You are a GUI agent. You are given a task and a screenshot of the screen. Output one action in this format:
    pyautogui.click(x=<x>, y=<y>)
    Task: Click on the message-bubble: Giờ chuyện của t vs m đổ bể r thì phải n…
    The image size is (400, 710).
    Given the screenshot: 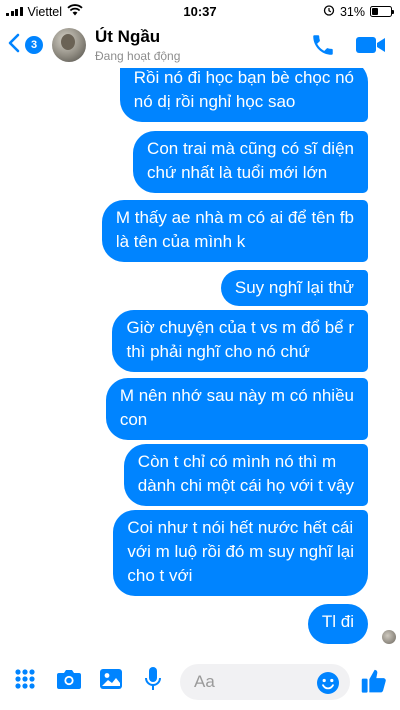 What is the action you would take?
    pyautogui.click(x=240, y=341)
    